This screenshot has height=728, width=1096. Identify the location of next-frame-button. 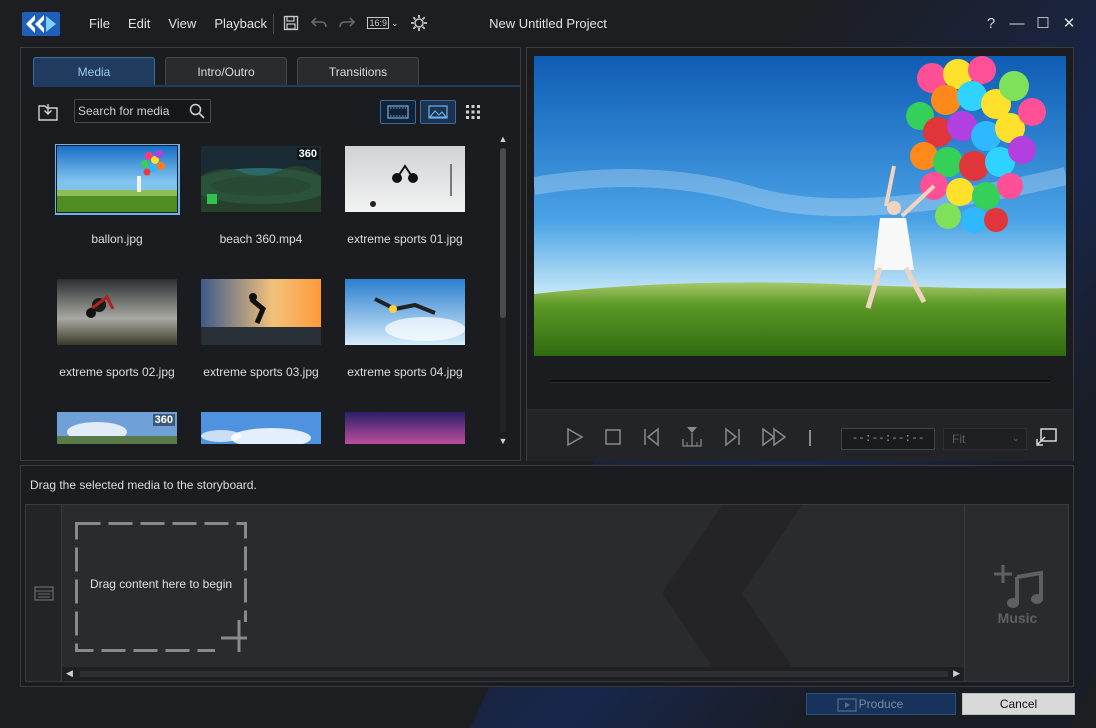
(732, 437).